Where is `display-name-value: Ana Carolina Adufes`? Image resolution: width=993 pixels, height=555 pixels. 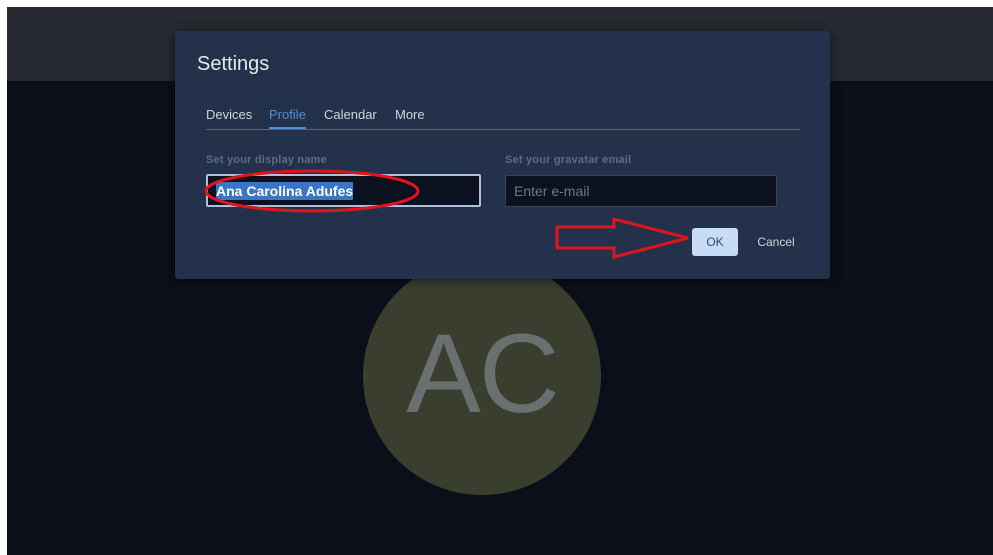
display-name-value: Ana Carolina Adufes is located at coordinates (285, 190).